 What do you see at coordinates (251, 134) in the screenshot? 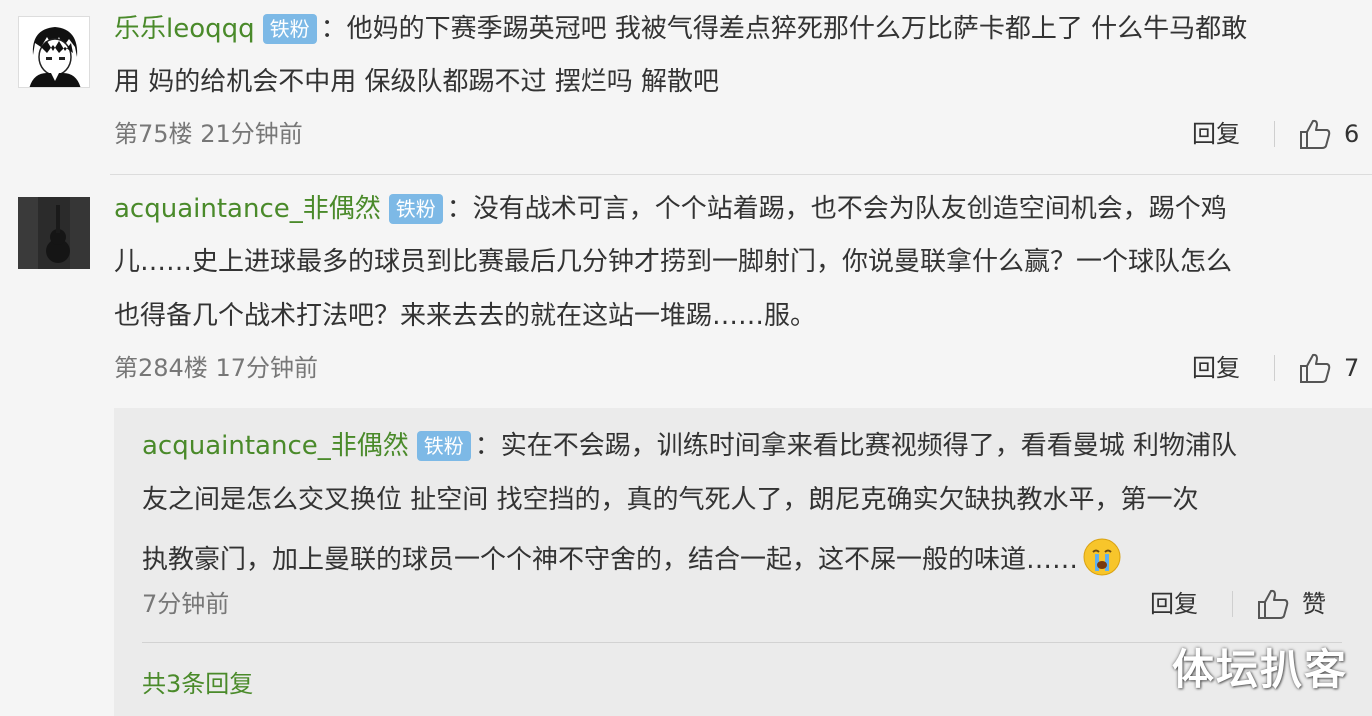
I see `timestamp: 21分钟前` at bounding box center [251, 134].